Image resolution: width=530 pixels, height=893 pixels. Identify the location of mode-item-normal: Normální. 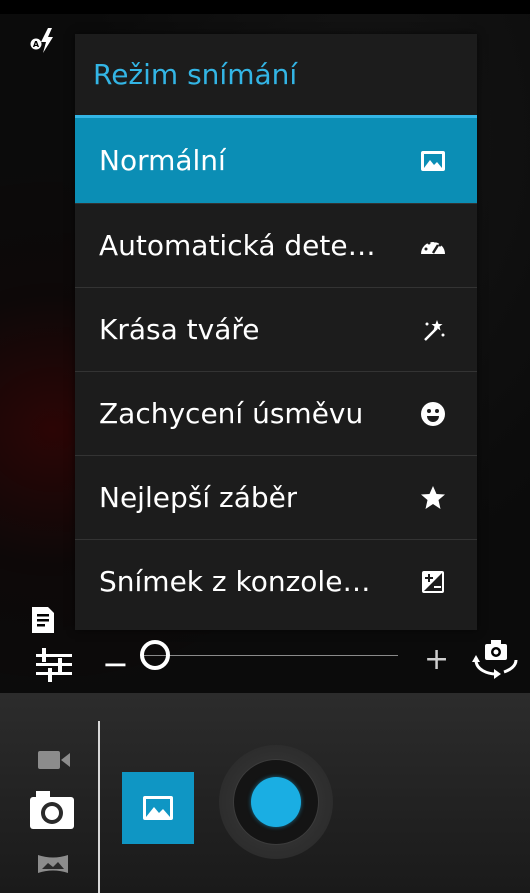
(276, 160).